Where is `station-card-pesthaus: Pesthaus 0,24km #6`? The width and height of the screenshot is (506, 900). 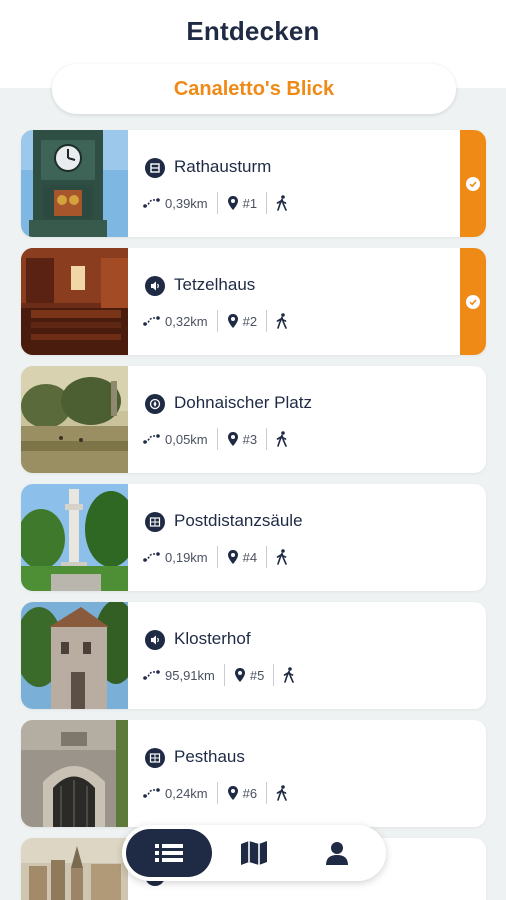 station-card-pesthaus: Pesthaus 0,24km #6 is located at coordinates (253, 773).